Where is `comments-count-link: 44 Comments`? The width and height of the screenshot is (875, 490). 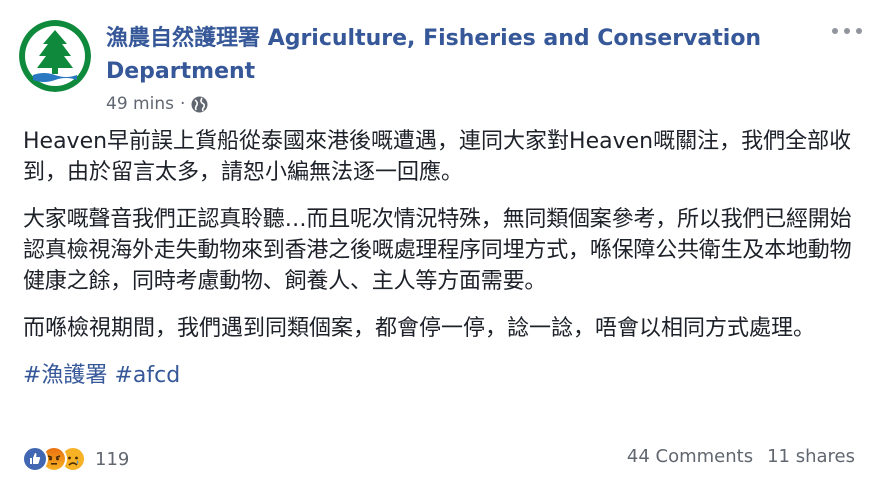
comments-count-link: 44 Comments is located at coordinates (690, 456).